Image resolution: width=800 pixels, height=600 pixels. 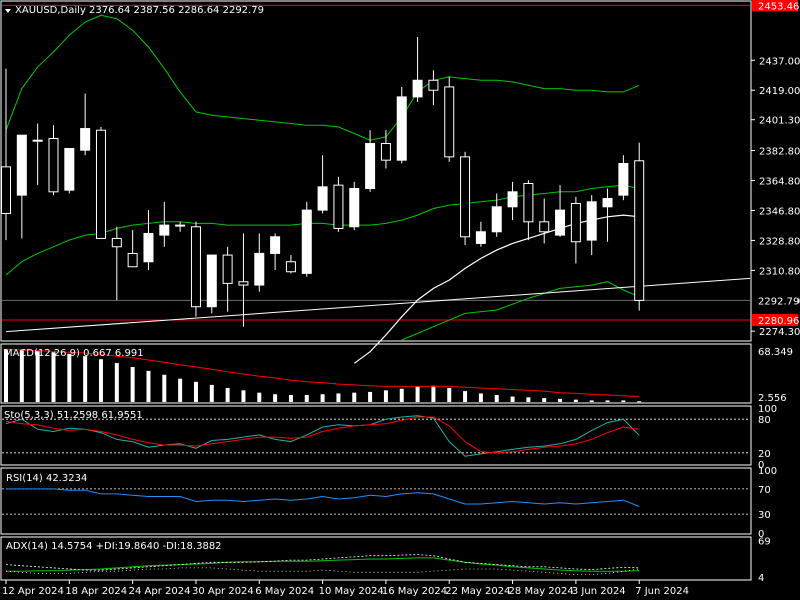 I want to click on price-tick-label: 2419.00, so click(x=779, y=91).